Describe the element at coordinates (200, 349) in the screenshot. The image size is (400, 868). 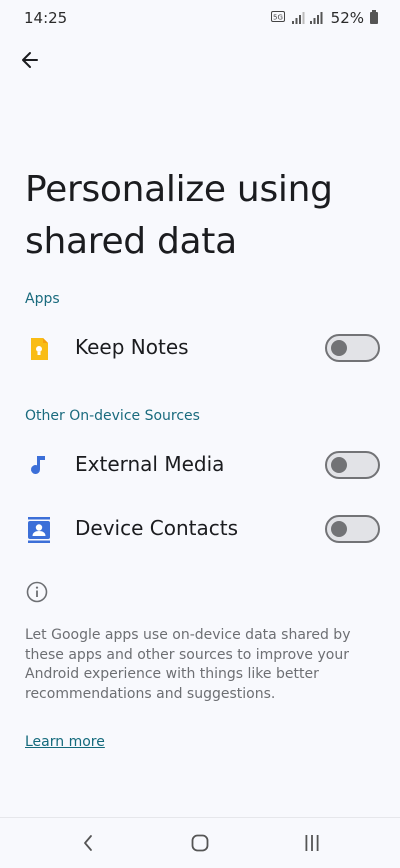
I see `row-keep-notes: Keep Notes` at that location.